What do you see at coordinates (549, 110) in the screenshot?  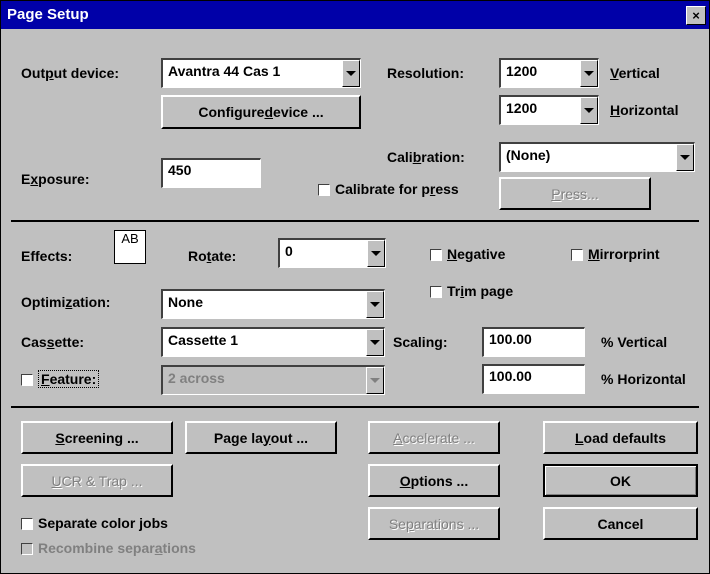 I see `resolution-horizontal-select: 1200` at bounding box center [549, 110].